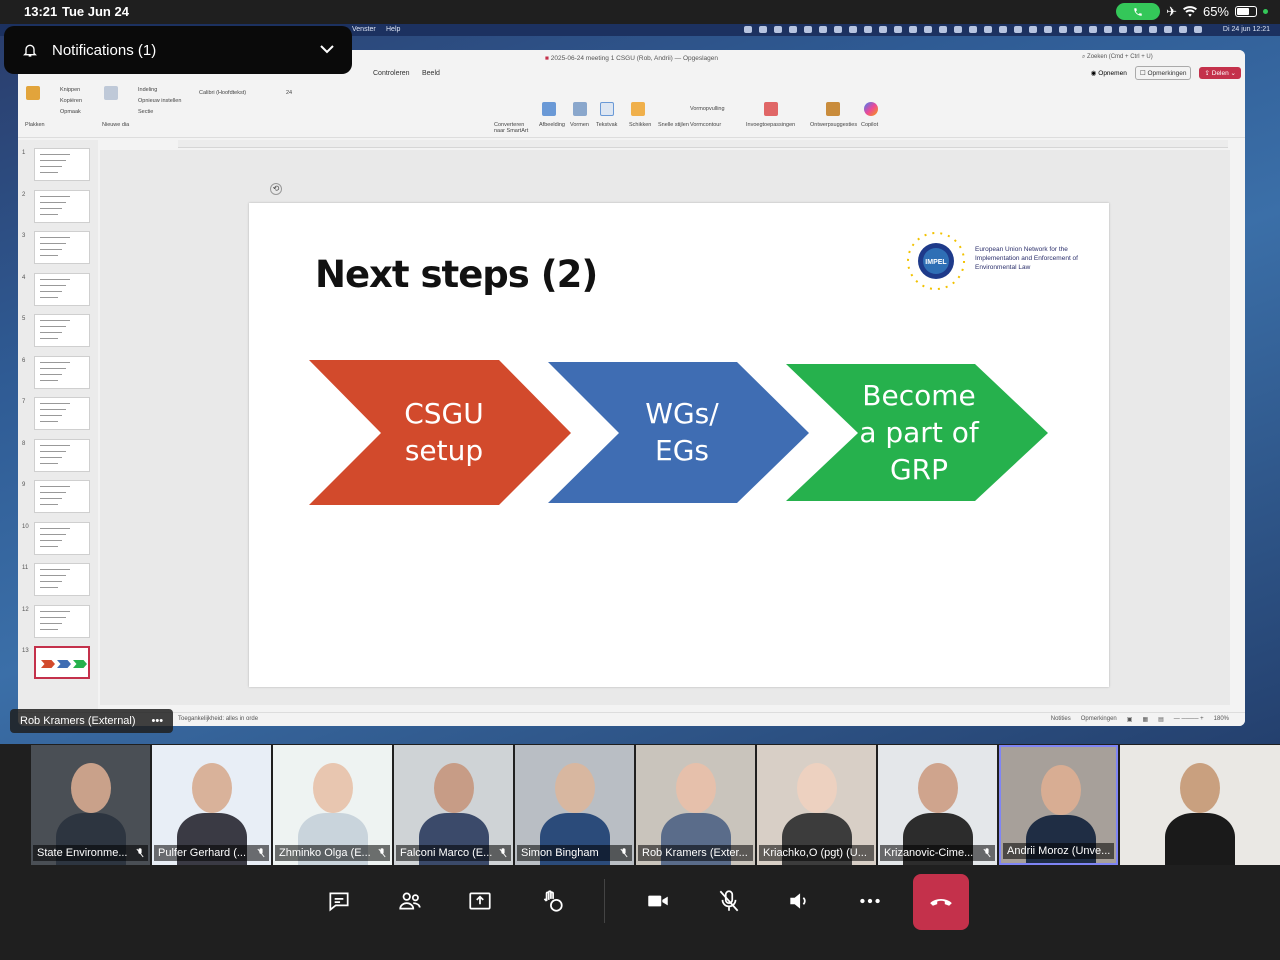 The width and height of the screenshot is (1280, 960). Describe the element at coordinates (391, 73) in the screenshot. I see `tab-controleren: Controleren` at that location.